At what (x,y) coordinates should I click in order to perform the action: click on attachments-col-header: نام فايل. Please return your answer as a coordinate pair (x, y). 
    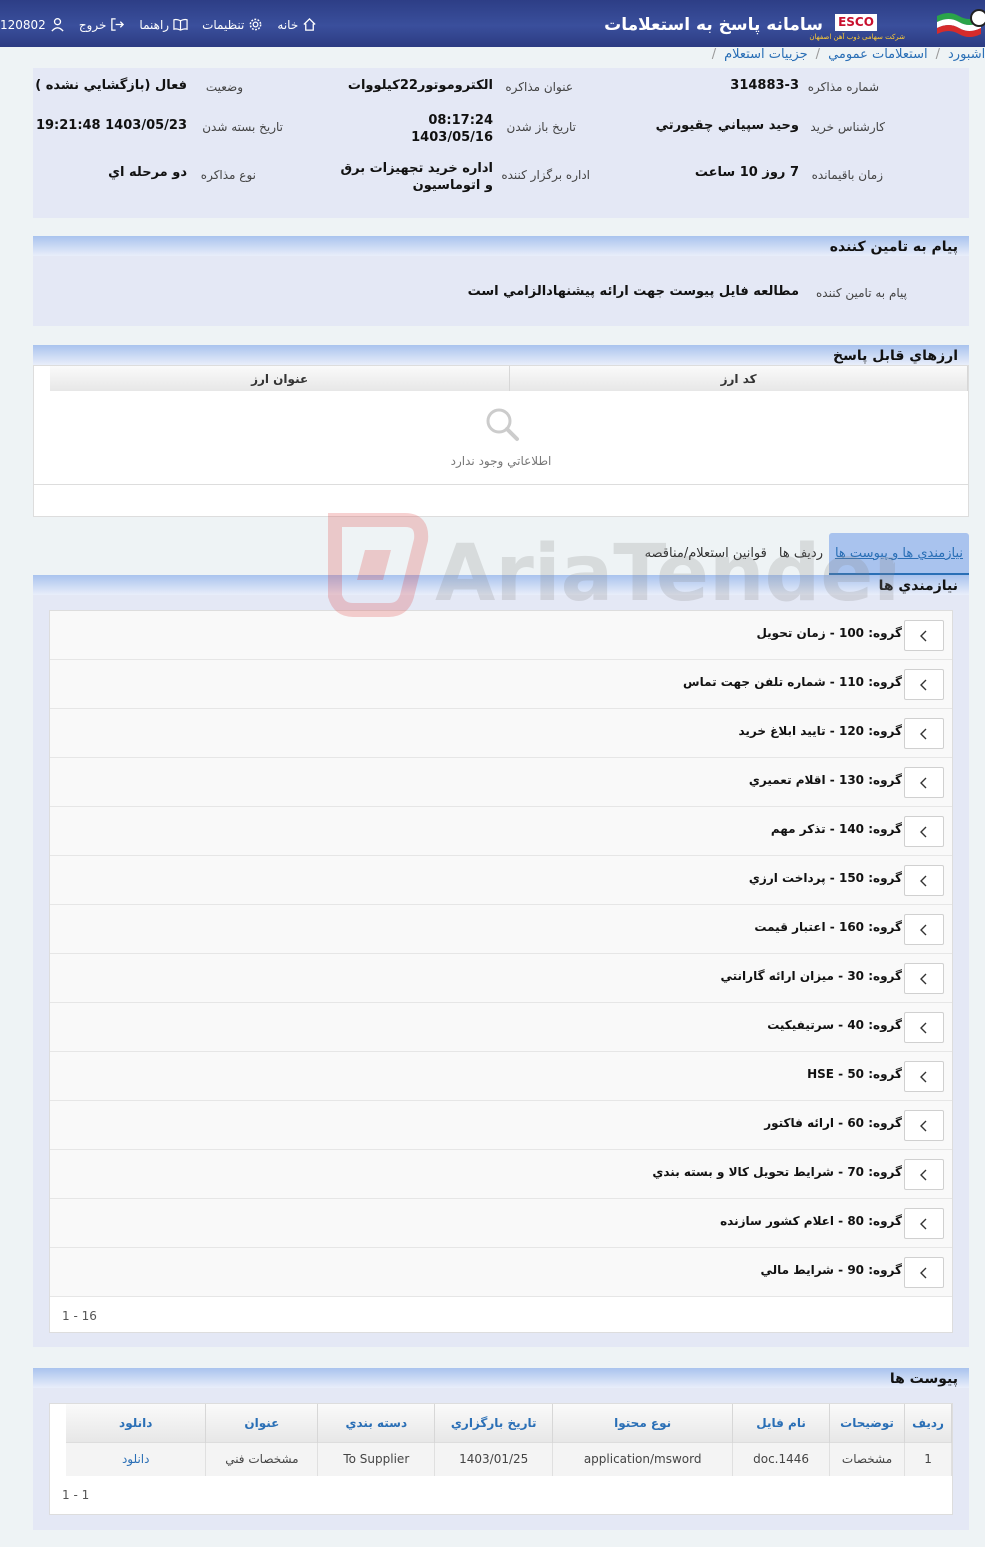
    Looking at the image, I should click on (781, 1423).